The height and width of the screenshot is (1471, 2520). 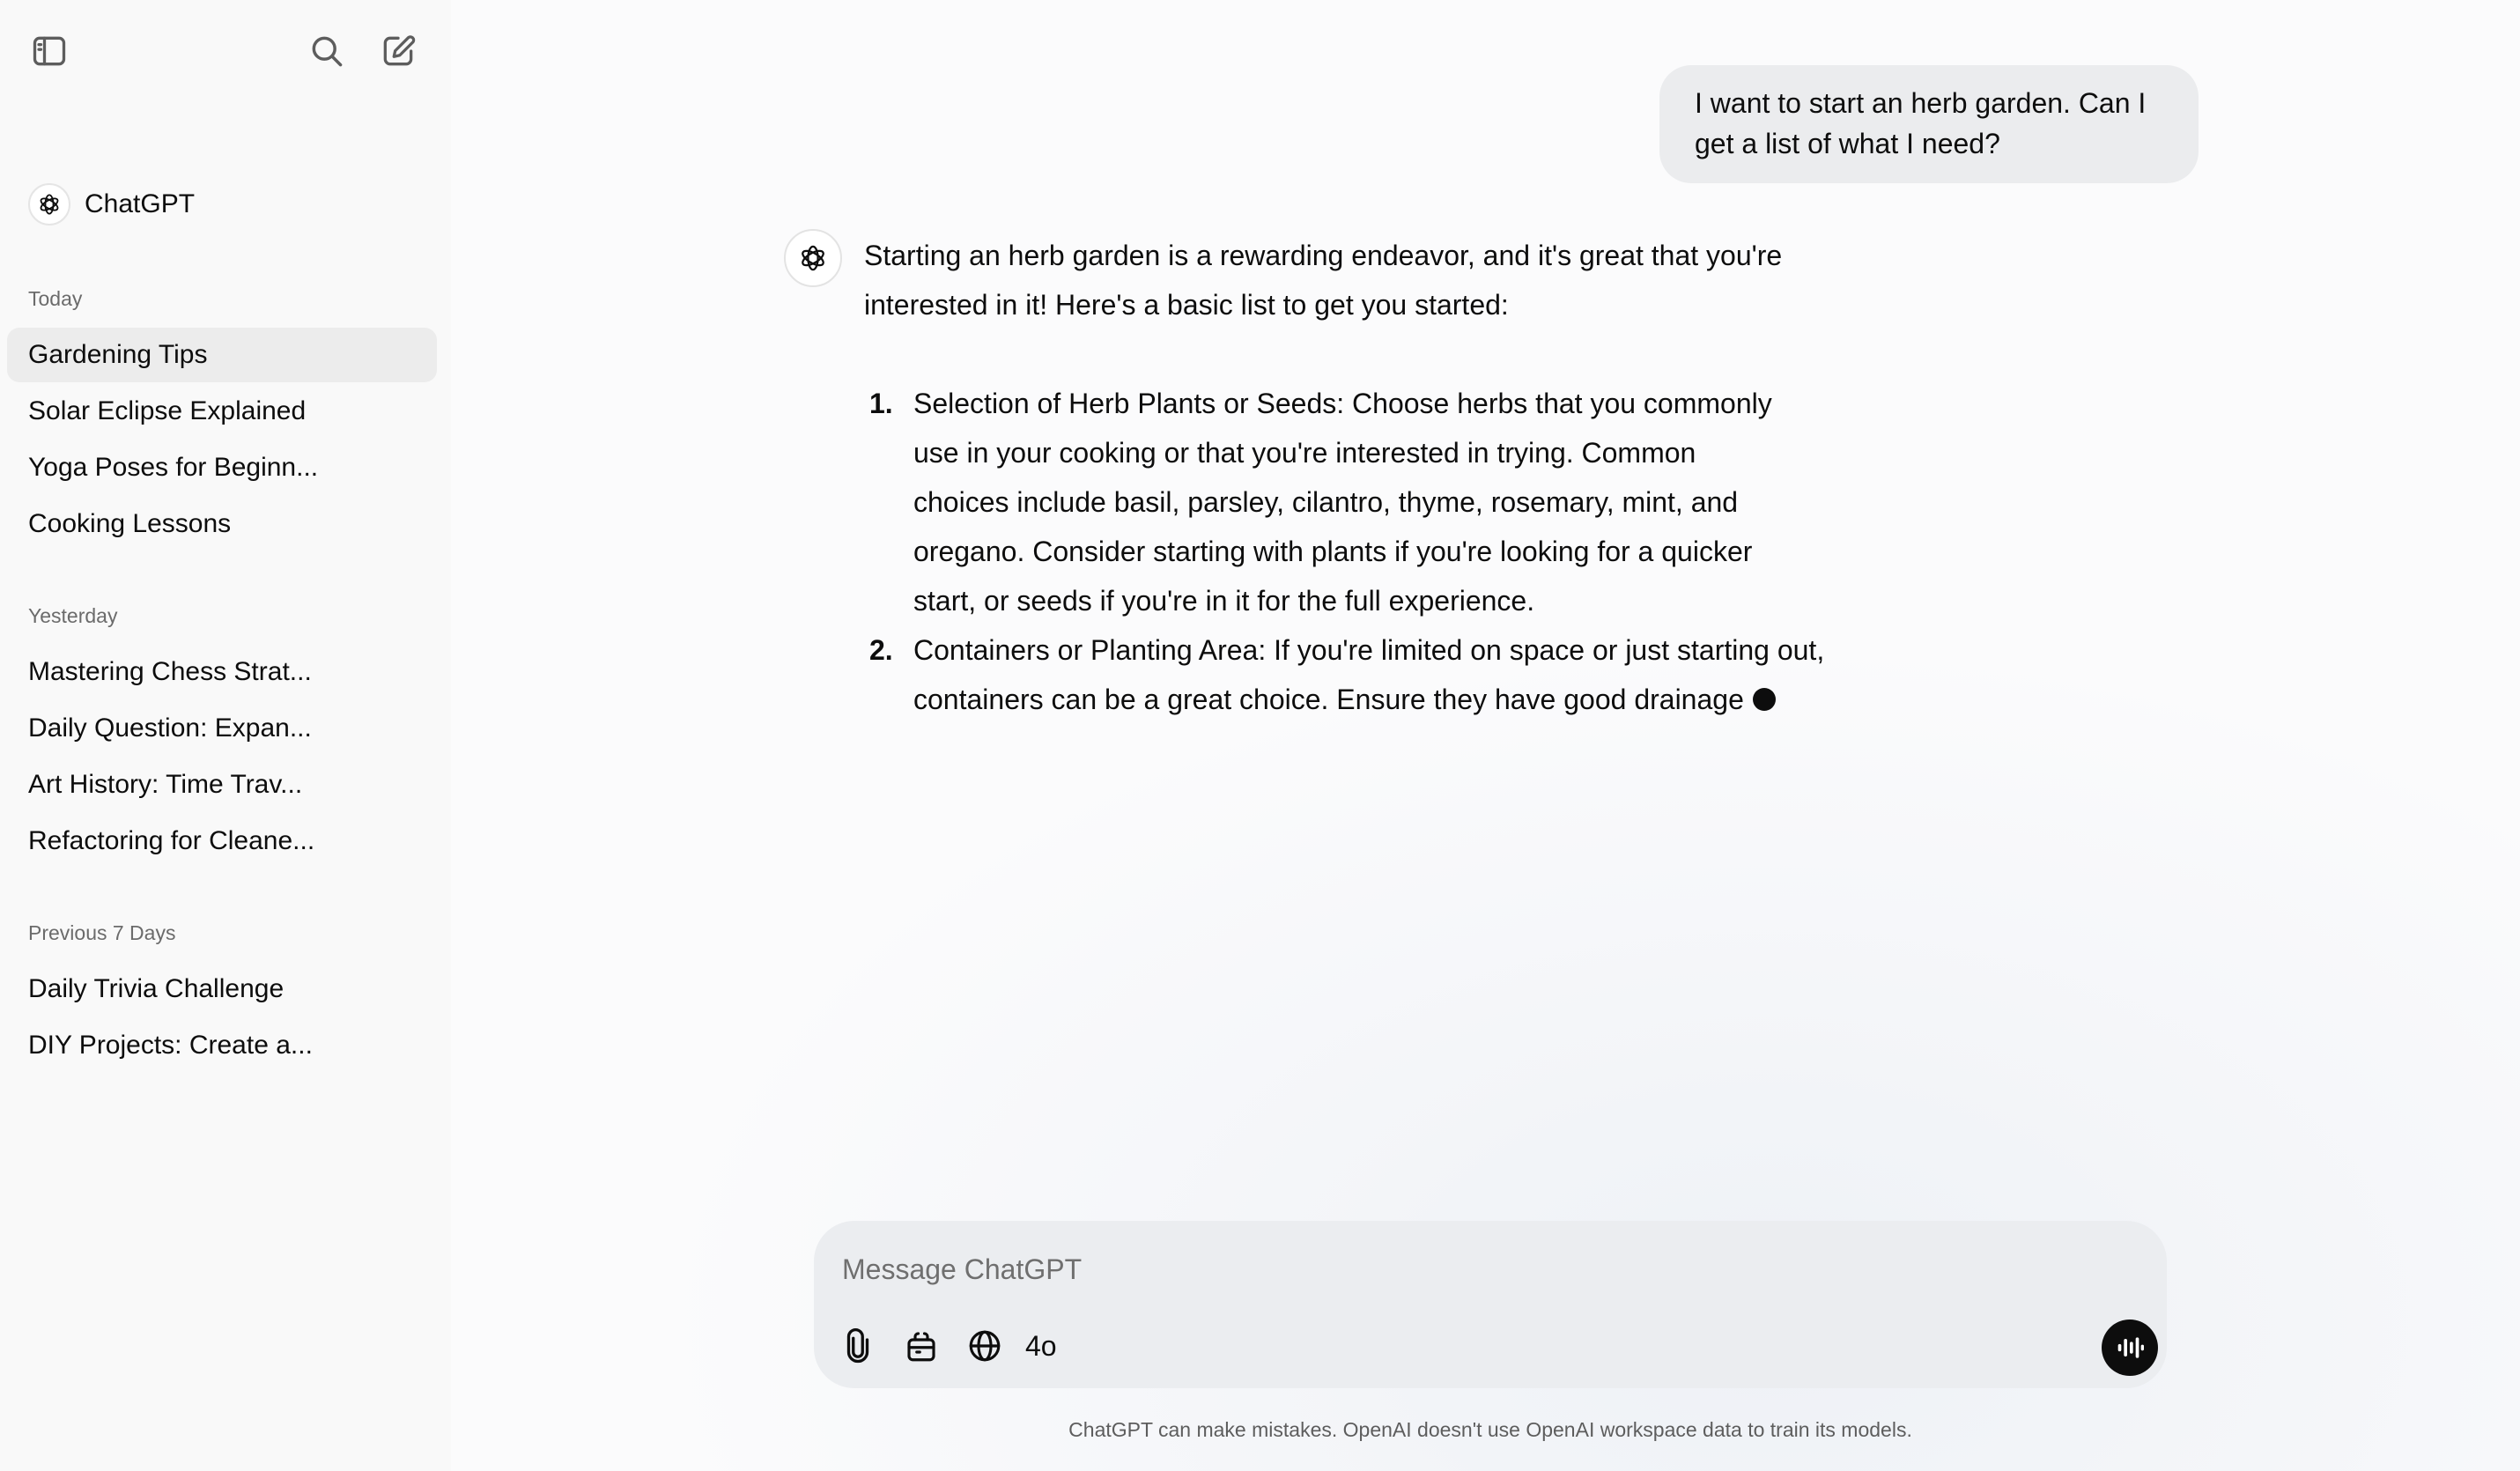 What do you see at coordinates (857, 1345) in the screenshot?
I see `paperclip-icon` at bounding box center [857, 1345].